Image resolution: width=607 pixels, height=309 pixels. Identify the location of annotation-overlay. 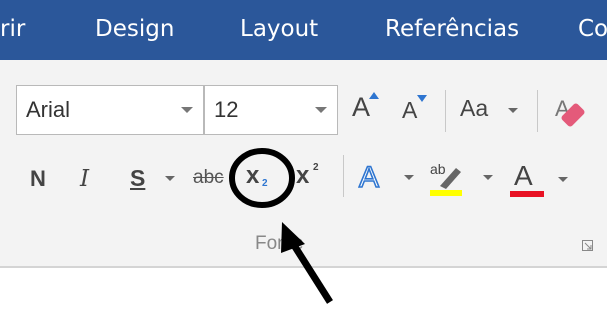
(281, 226).